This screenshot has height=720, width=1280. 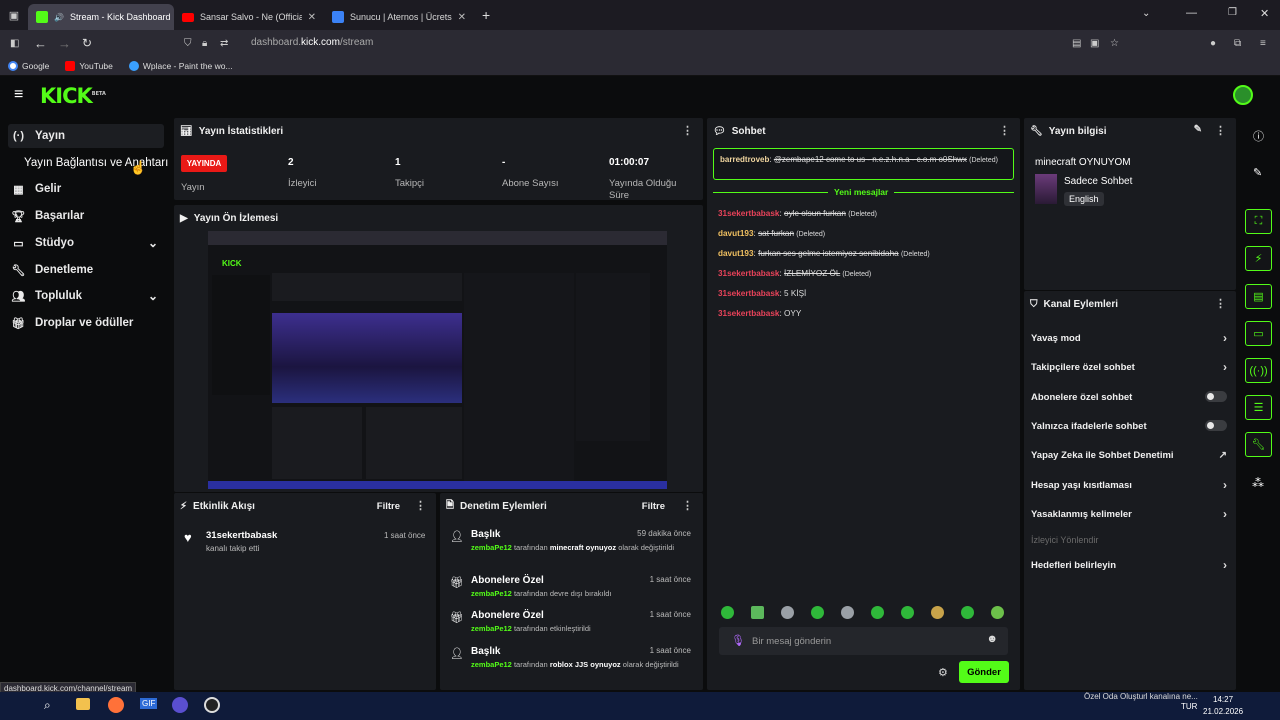 I want to click on rail-button-layout: ☰, so click(x=1258, y=407).